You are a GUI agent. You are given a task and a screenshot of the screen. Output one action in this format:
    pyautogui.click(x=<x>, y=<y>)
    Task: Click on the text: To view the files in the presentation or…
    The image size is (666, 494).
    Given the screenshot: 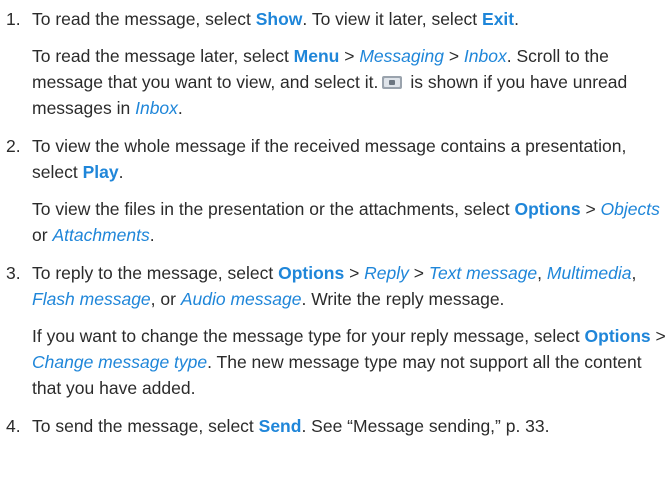 What is the action you would take?
    pyautogui.click(x=273, y=209)
    